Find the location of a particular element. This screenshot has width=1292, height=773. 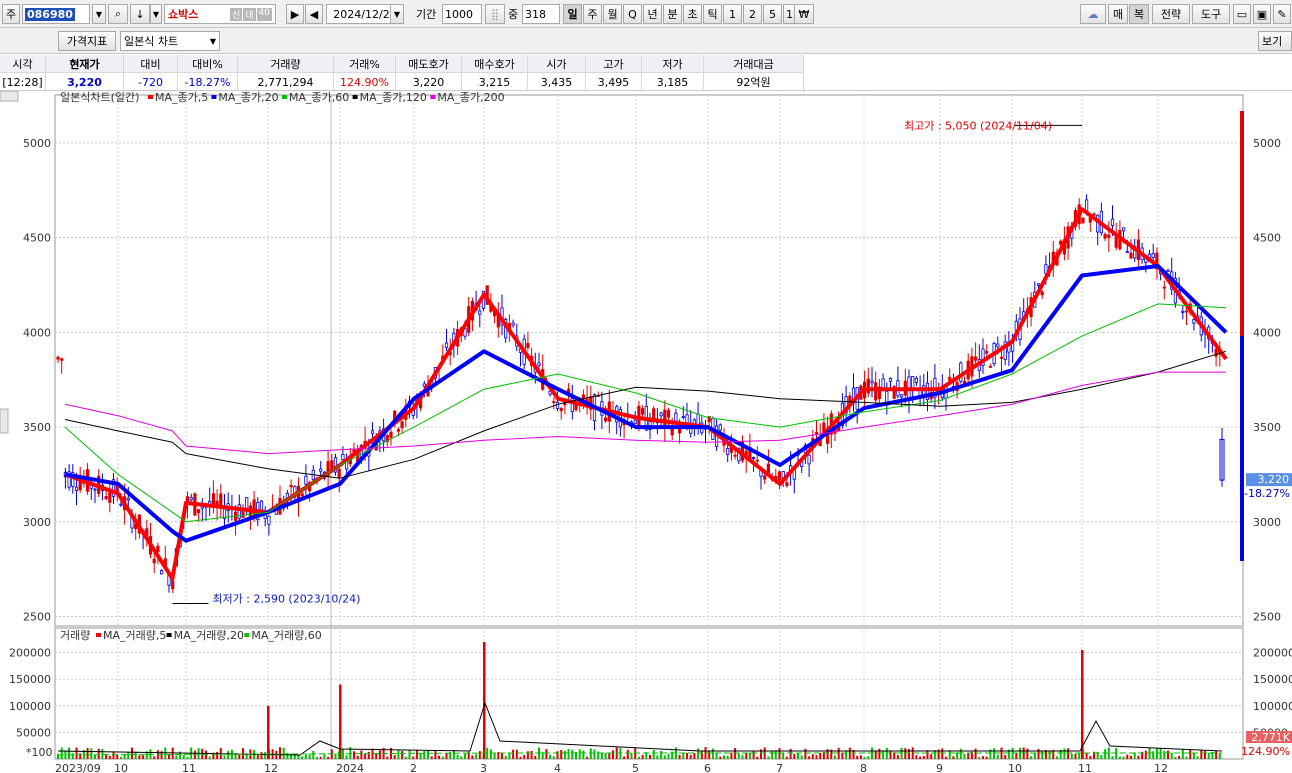

volume-tick-left: 150000 is located at coordinates (30, 679).